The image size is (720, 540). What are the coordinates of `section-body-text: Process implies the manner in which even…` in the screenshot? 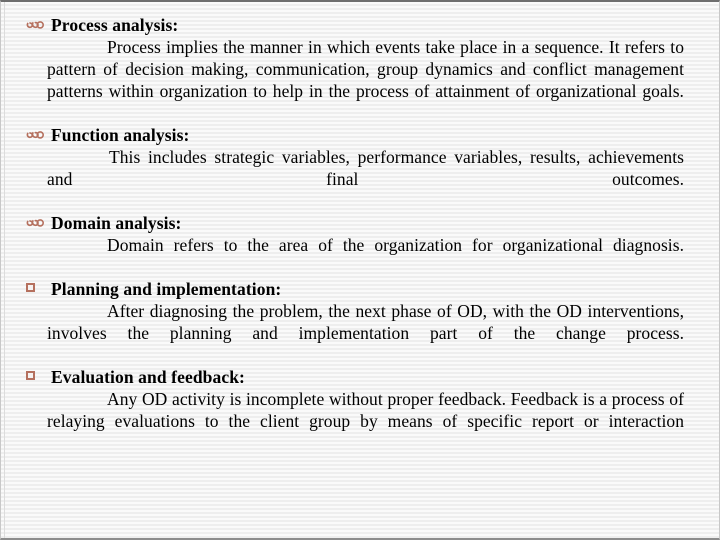 It's located at (365, 69).